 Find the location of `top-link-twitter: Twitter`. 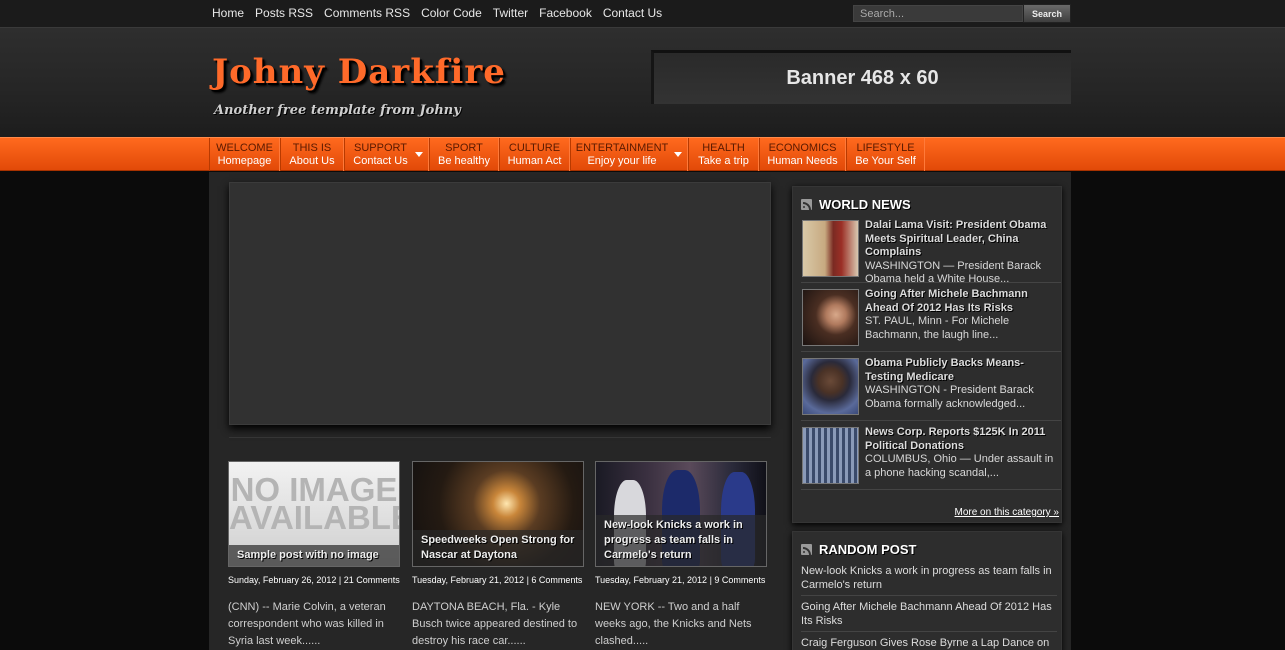

top-link-twitter: Twitter is located at coordinates (510, 13).